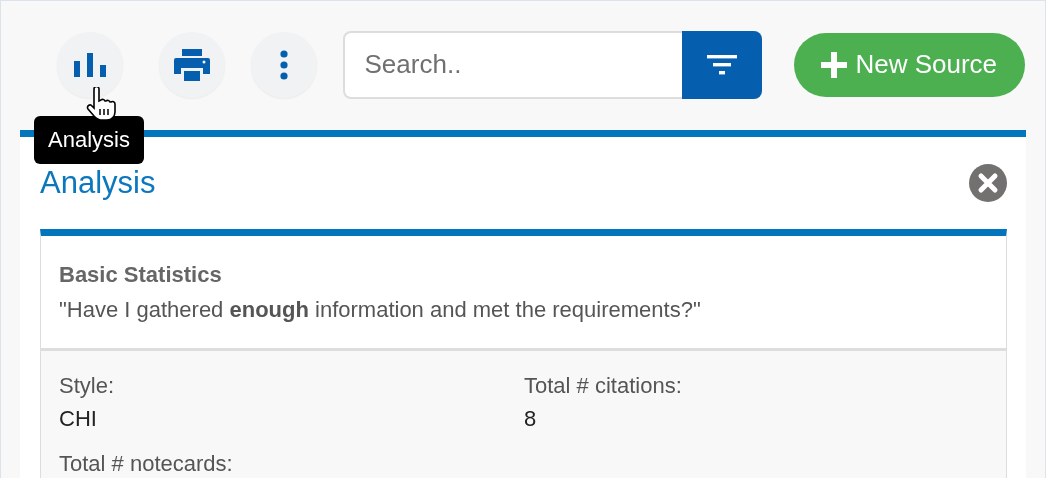 The height and width of the screenshot is (478, 1046). I want to click on panel-title: Analysis, so click(98, 183).